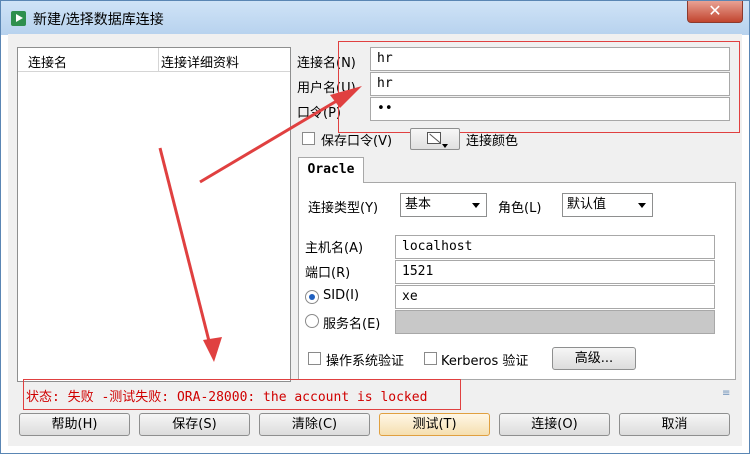 Image resolution: width=750 pixels, height=454 pixels. I want to click on annotation-arrow-credentials, so click(272, 139).